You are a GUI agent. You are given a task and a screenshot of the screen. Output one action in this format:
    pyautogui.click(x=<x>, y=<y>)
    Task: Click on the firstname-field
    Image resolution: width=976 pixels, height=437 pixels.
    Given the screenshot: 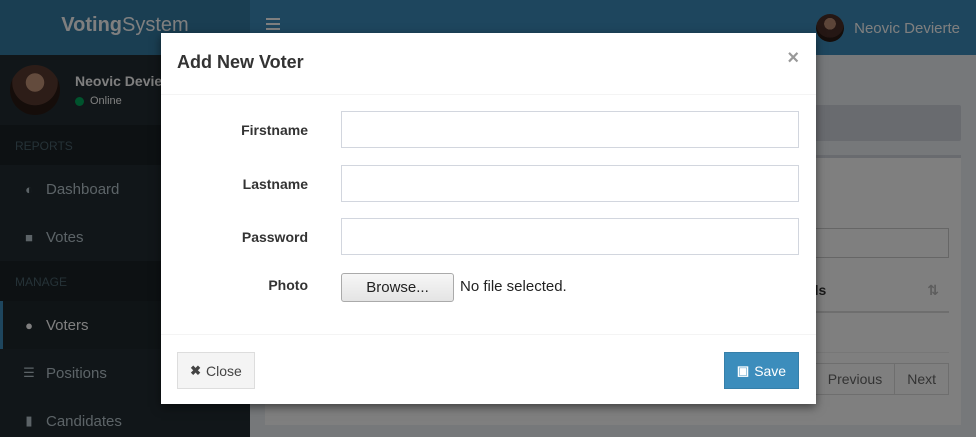 What is the action you would take?
    pyautogui.click(x=570, y=129)
    